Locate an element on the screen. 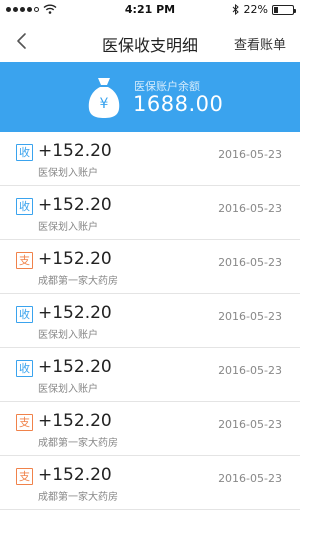 The image size is (320, 533). status-right: 22% is located at coordinates (264, 9).